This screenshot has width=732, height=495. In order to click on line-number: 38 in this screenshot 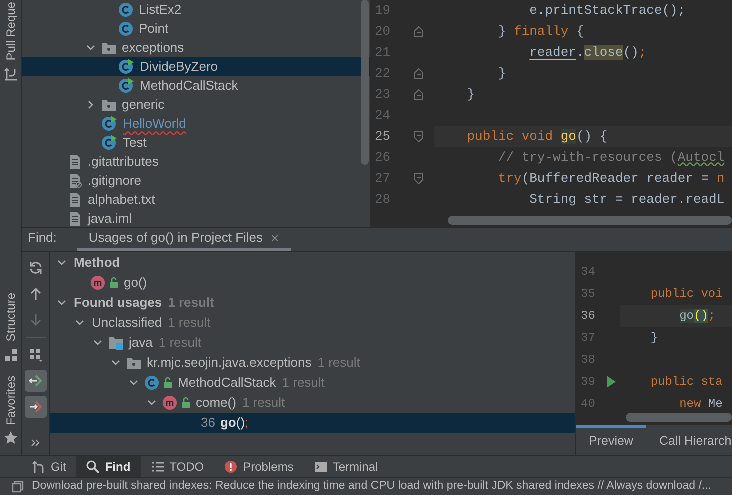, I will do `click(588, 360)`.